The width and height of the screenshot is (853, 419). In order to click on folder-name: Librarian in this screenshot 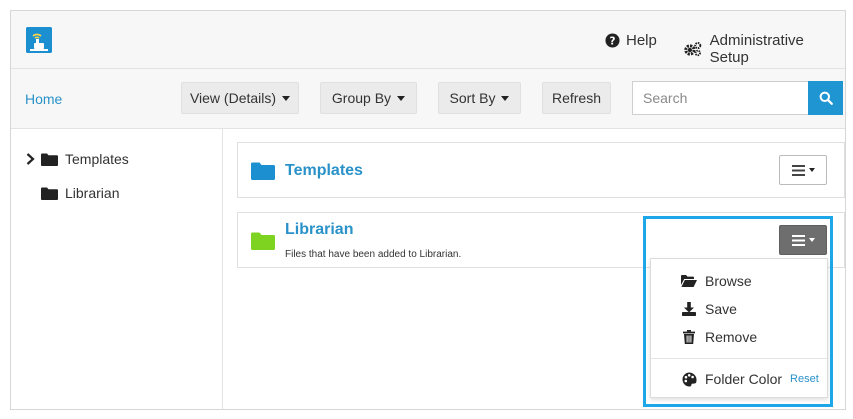, I will do `click(319, 230)`.